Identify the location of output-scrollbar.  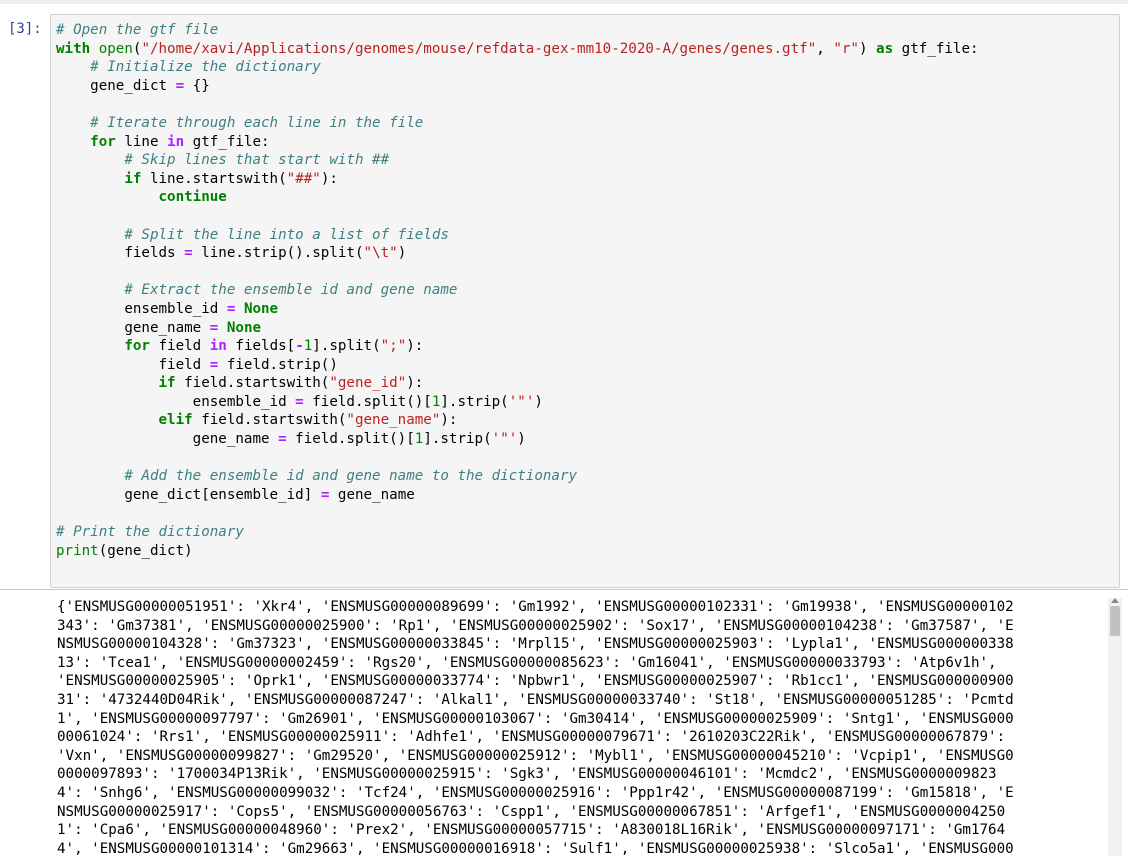
(1115, 727).